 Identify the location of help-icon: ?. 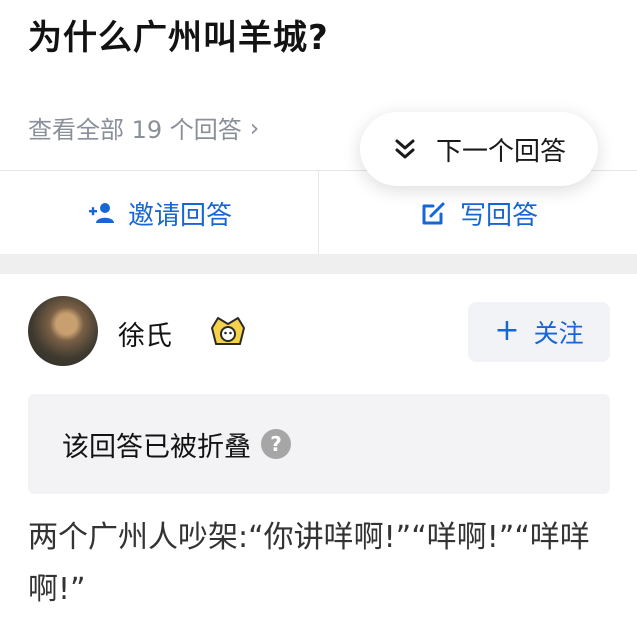
(276, 444).